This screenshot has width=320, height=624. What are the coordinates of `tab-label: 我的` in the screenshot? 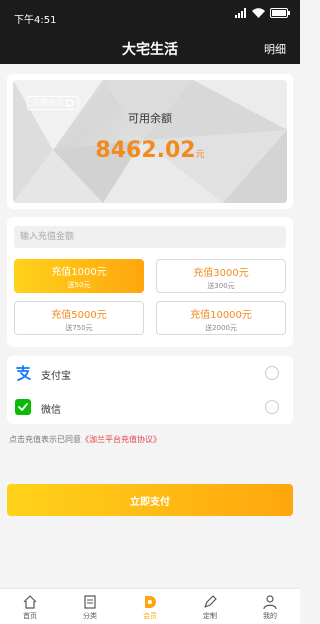 It's located at (270, 616).